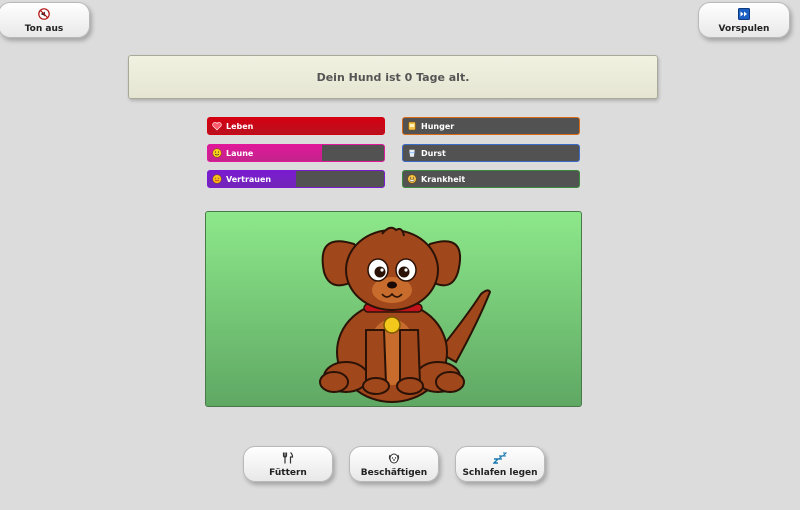 The image size is (800, 510). Describe the element at coordinates (217, 126) in the screenshot. I see `heart-icon` at that location.